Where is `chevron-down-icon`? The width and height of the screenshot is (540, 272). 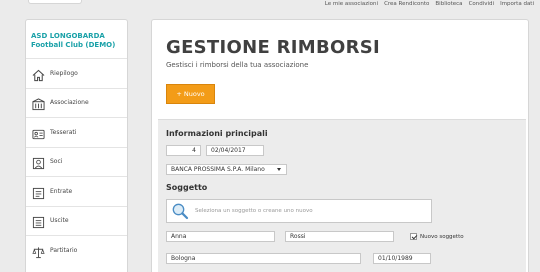
chevron-down-icon is located at coordinates (279, 169).